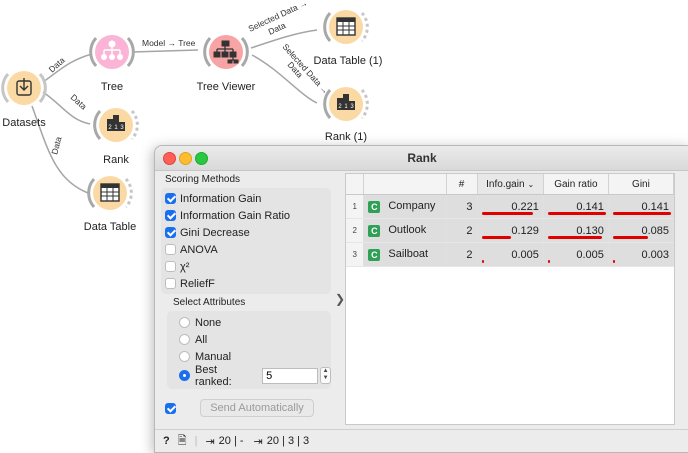  What do you see at coordinates (340, 299) in the screenshot?
I see `chevron-right-icon: ❯` at bounding box center [340, 299].